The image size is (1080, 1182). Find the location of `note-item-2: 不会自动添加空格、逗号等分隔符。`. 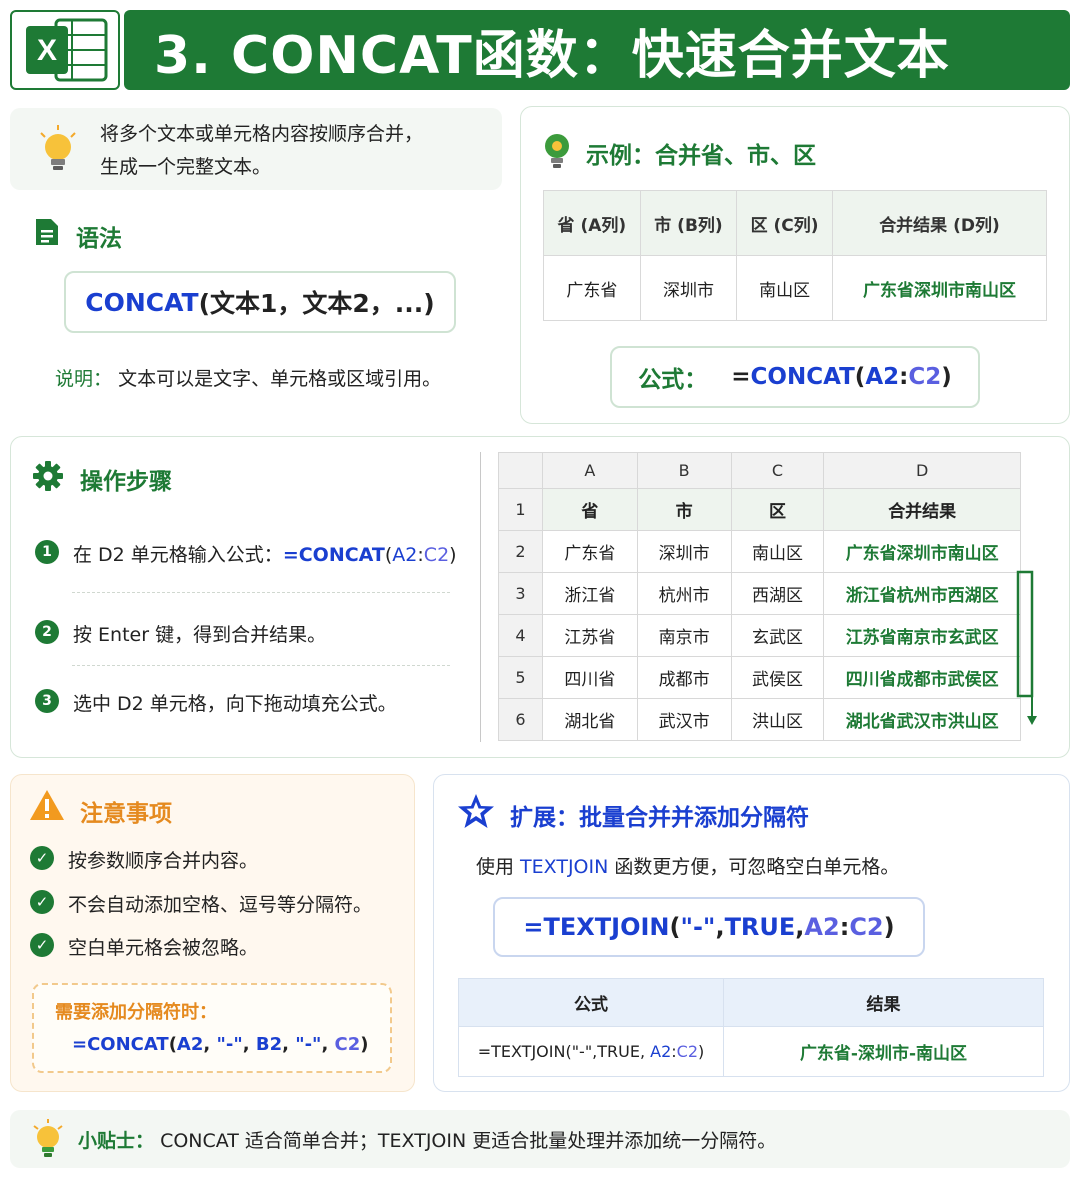

note-item-2: 不会自动添加空格、逗号等分隔符。 is located at coordinates (220, 905).